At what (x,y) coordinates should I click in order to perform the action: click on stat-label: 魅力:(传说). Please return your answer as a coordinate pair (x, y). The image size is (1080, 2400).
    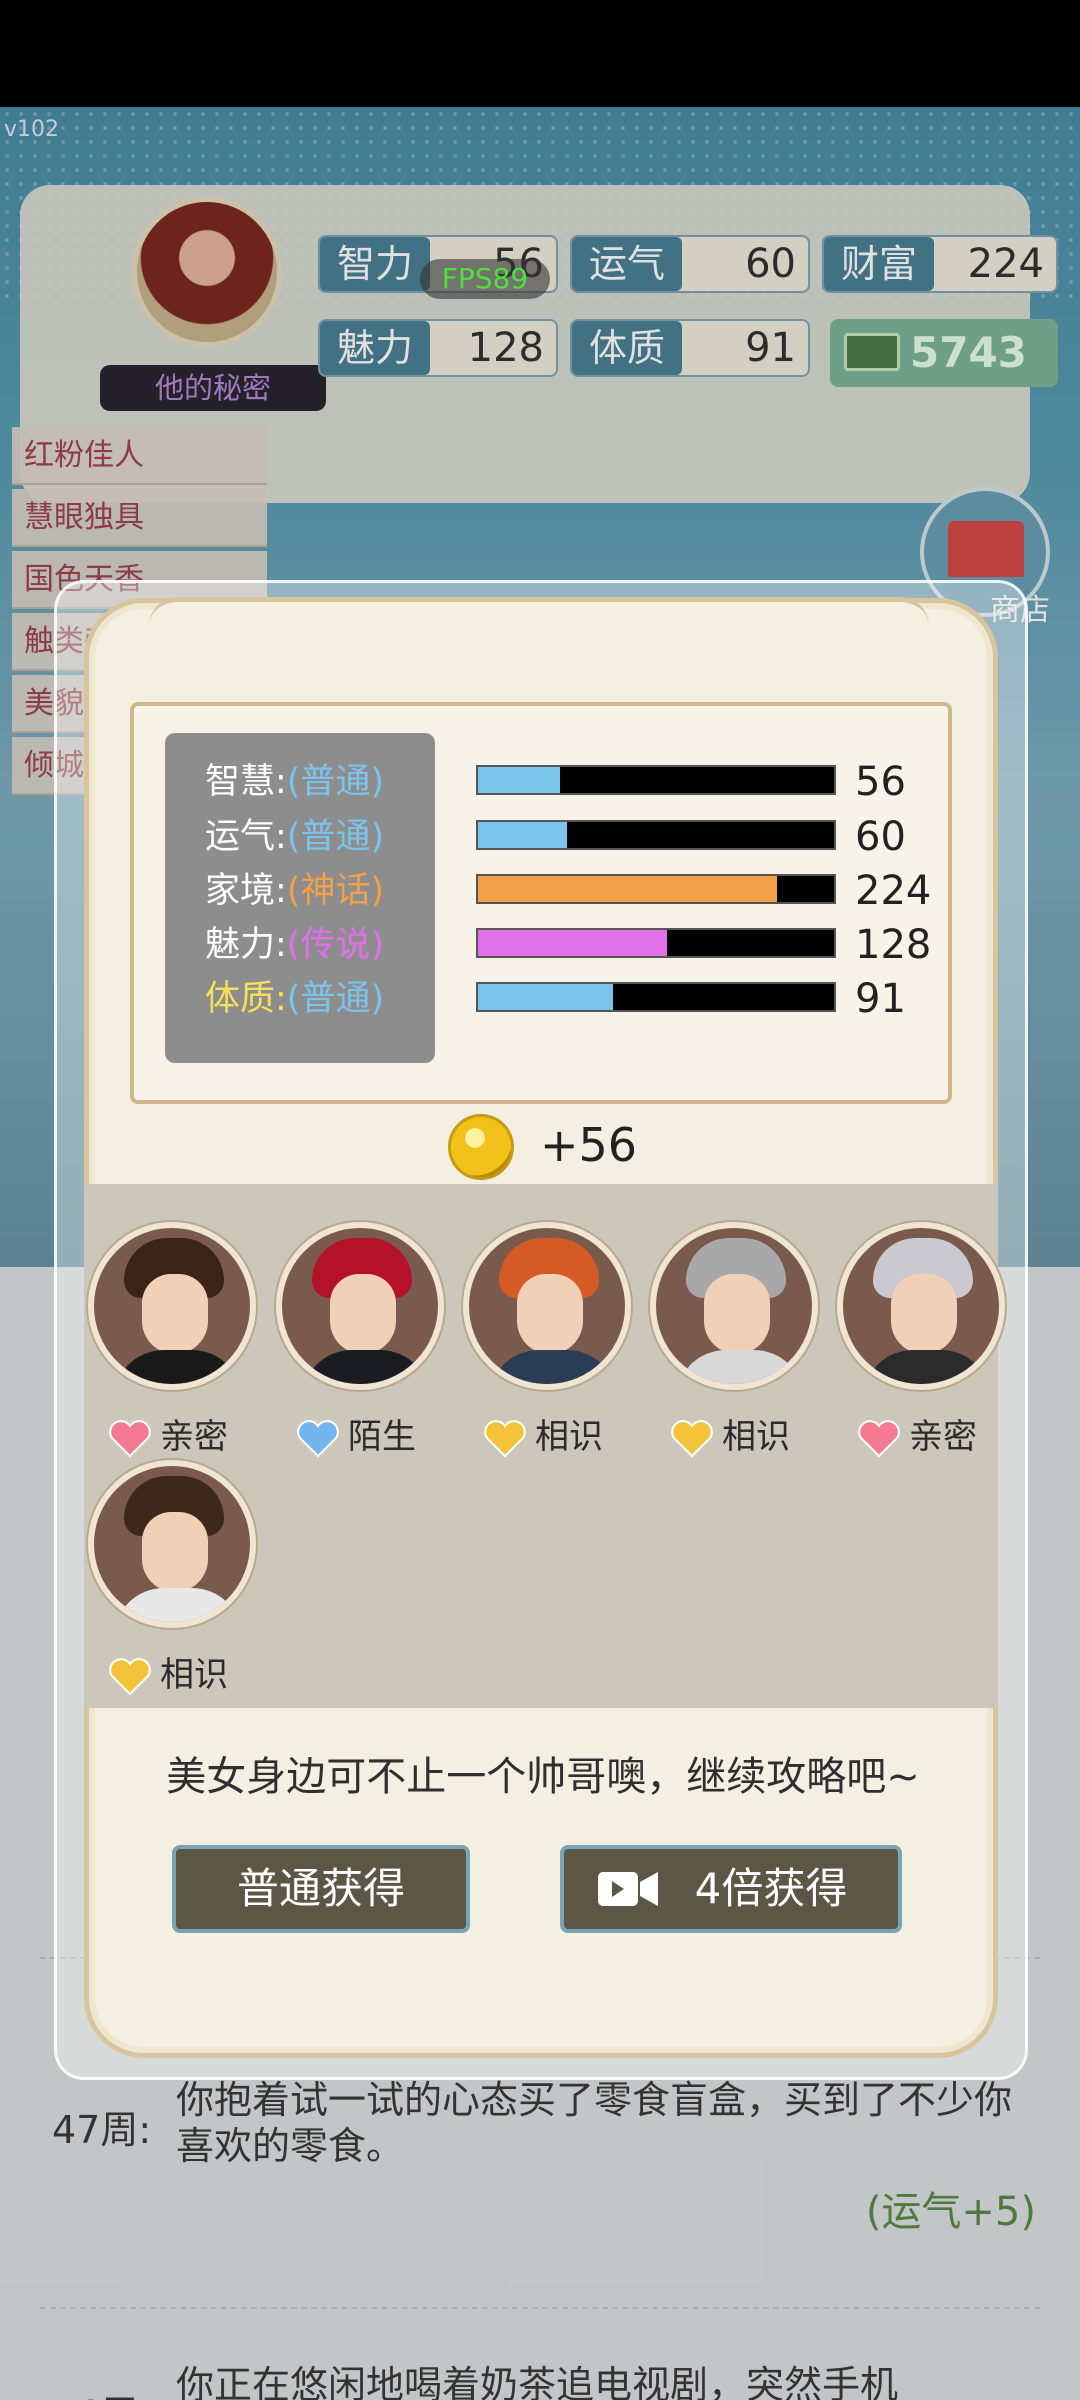
    Looking at the image, I should click on (294, 945).